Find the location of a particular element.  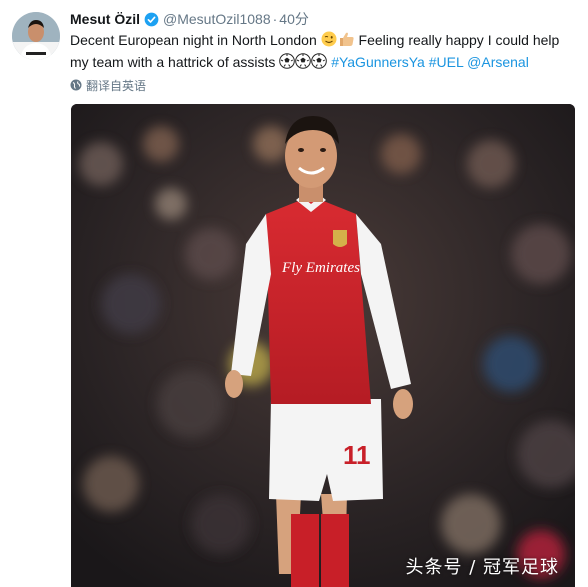

tweet-header: Mesut Özil @MesutOzil1088 · 40分 is located at coordinates (189, 19).